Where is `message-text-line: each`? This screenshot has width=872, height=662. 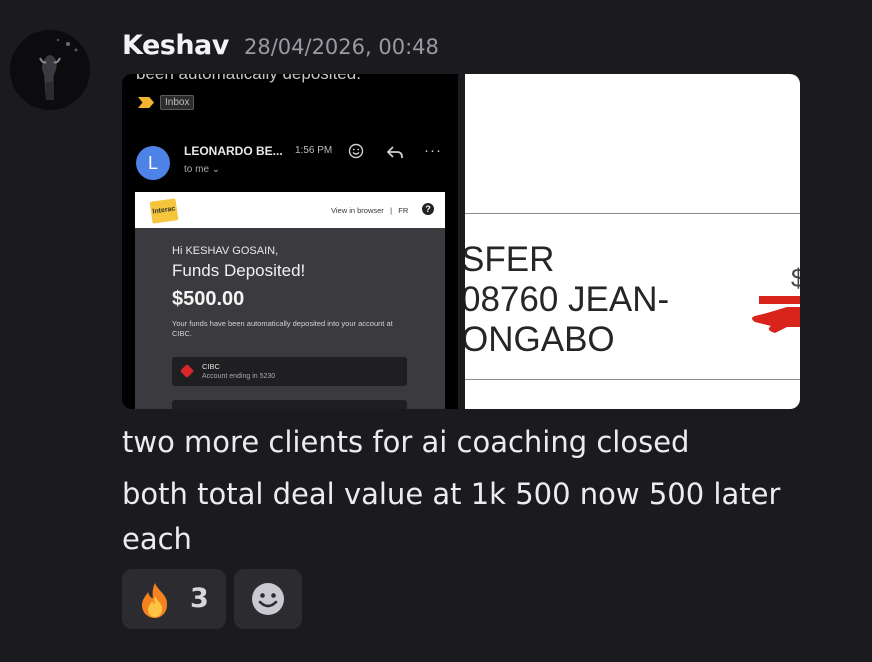 message-text-line: each is located at coordinates (157, 539).